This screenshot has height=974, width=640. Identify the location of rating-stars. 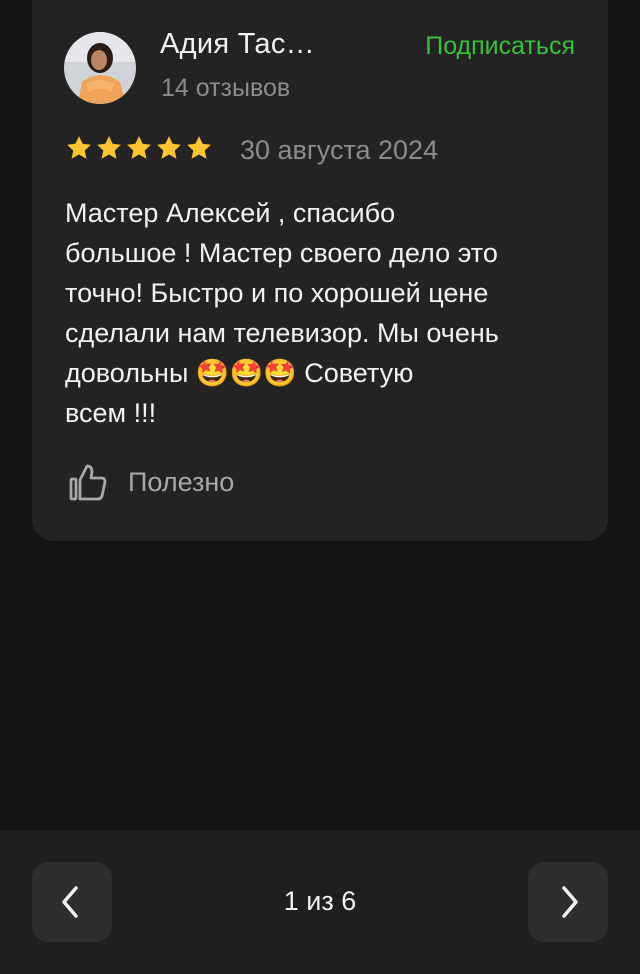
(139, 148).